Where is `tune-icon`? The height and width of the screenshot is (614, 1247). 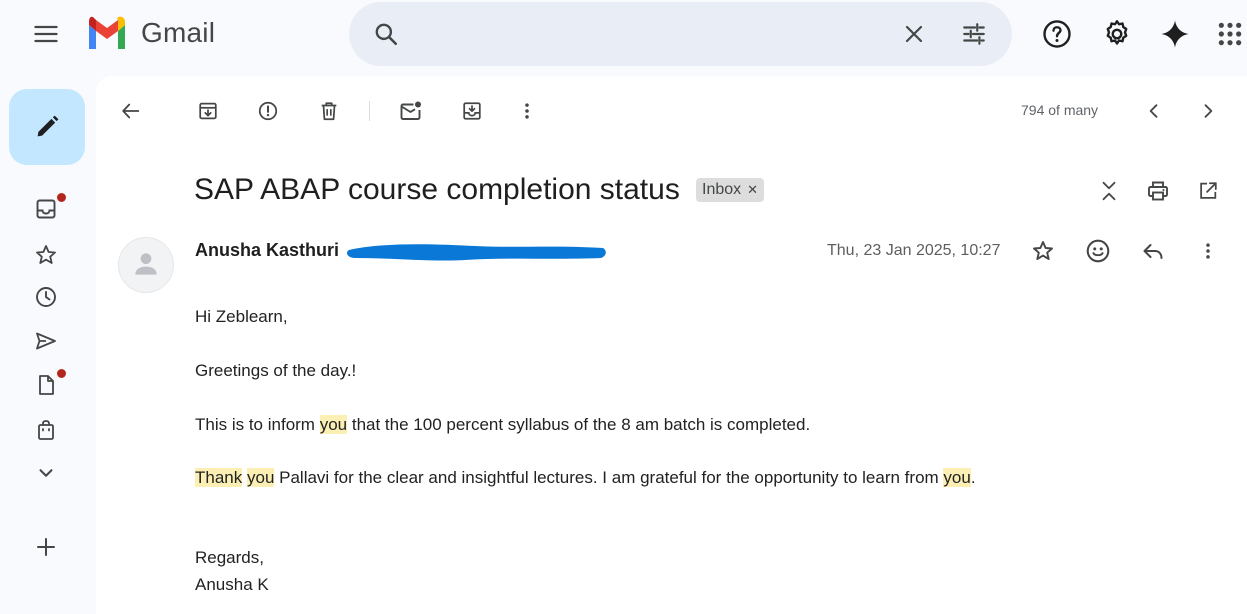
tune-icon is located at coordinates (974, 34).